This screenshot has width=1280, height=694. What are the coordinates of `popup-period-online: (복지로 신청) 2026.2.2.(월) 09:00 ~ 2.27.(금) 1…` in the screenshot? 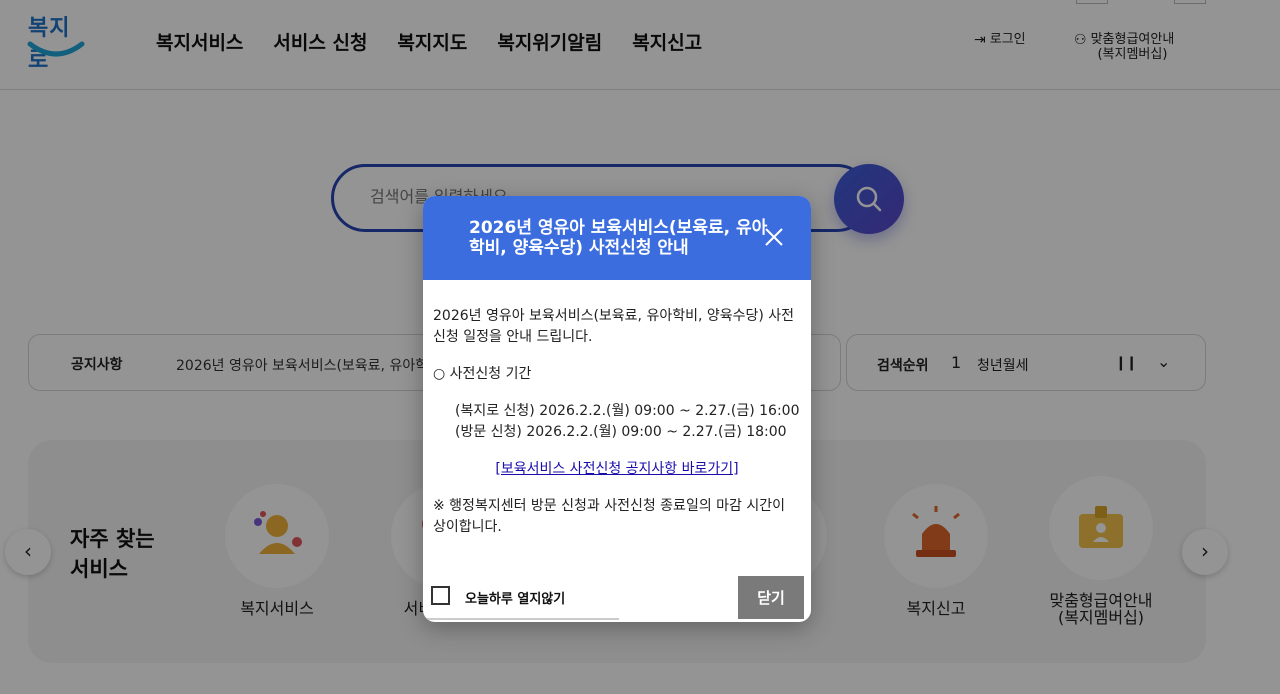 It's located at (627, 411).